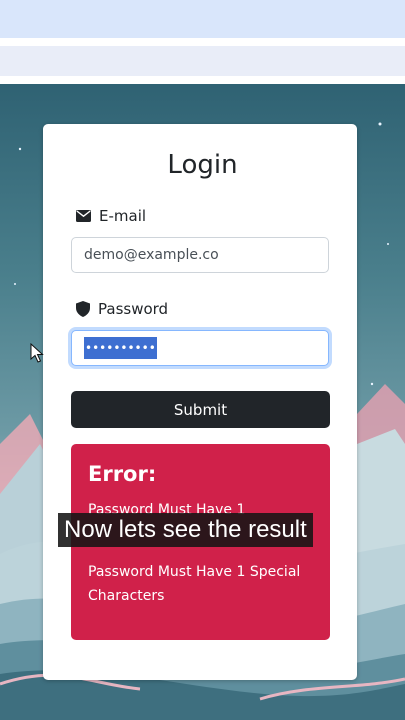 The height and width of the screenshot is (720, 405). Describe the element at coordinates (123, 216) in the screenshot. I see `email-label: E-mail` at that location.